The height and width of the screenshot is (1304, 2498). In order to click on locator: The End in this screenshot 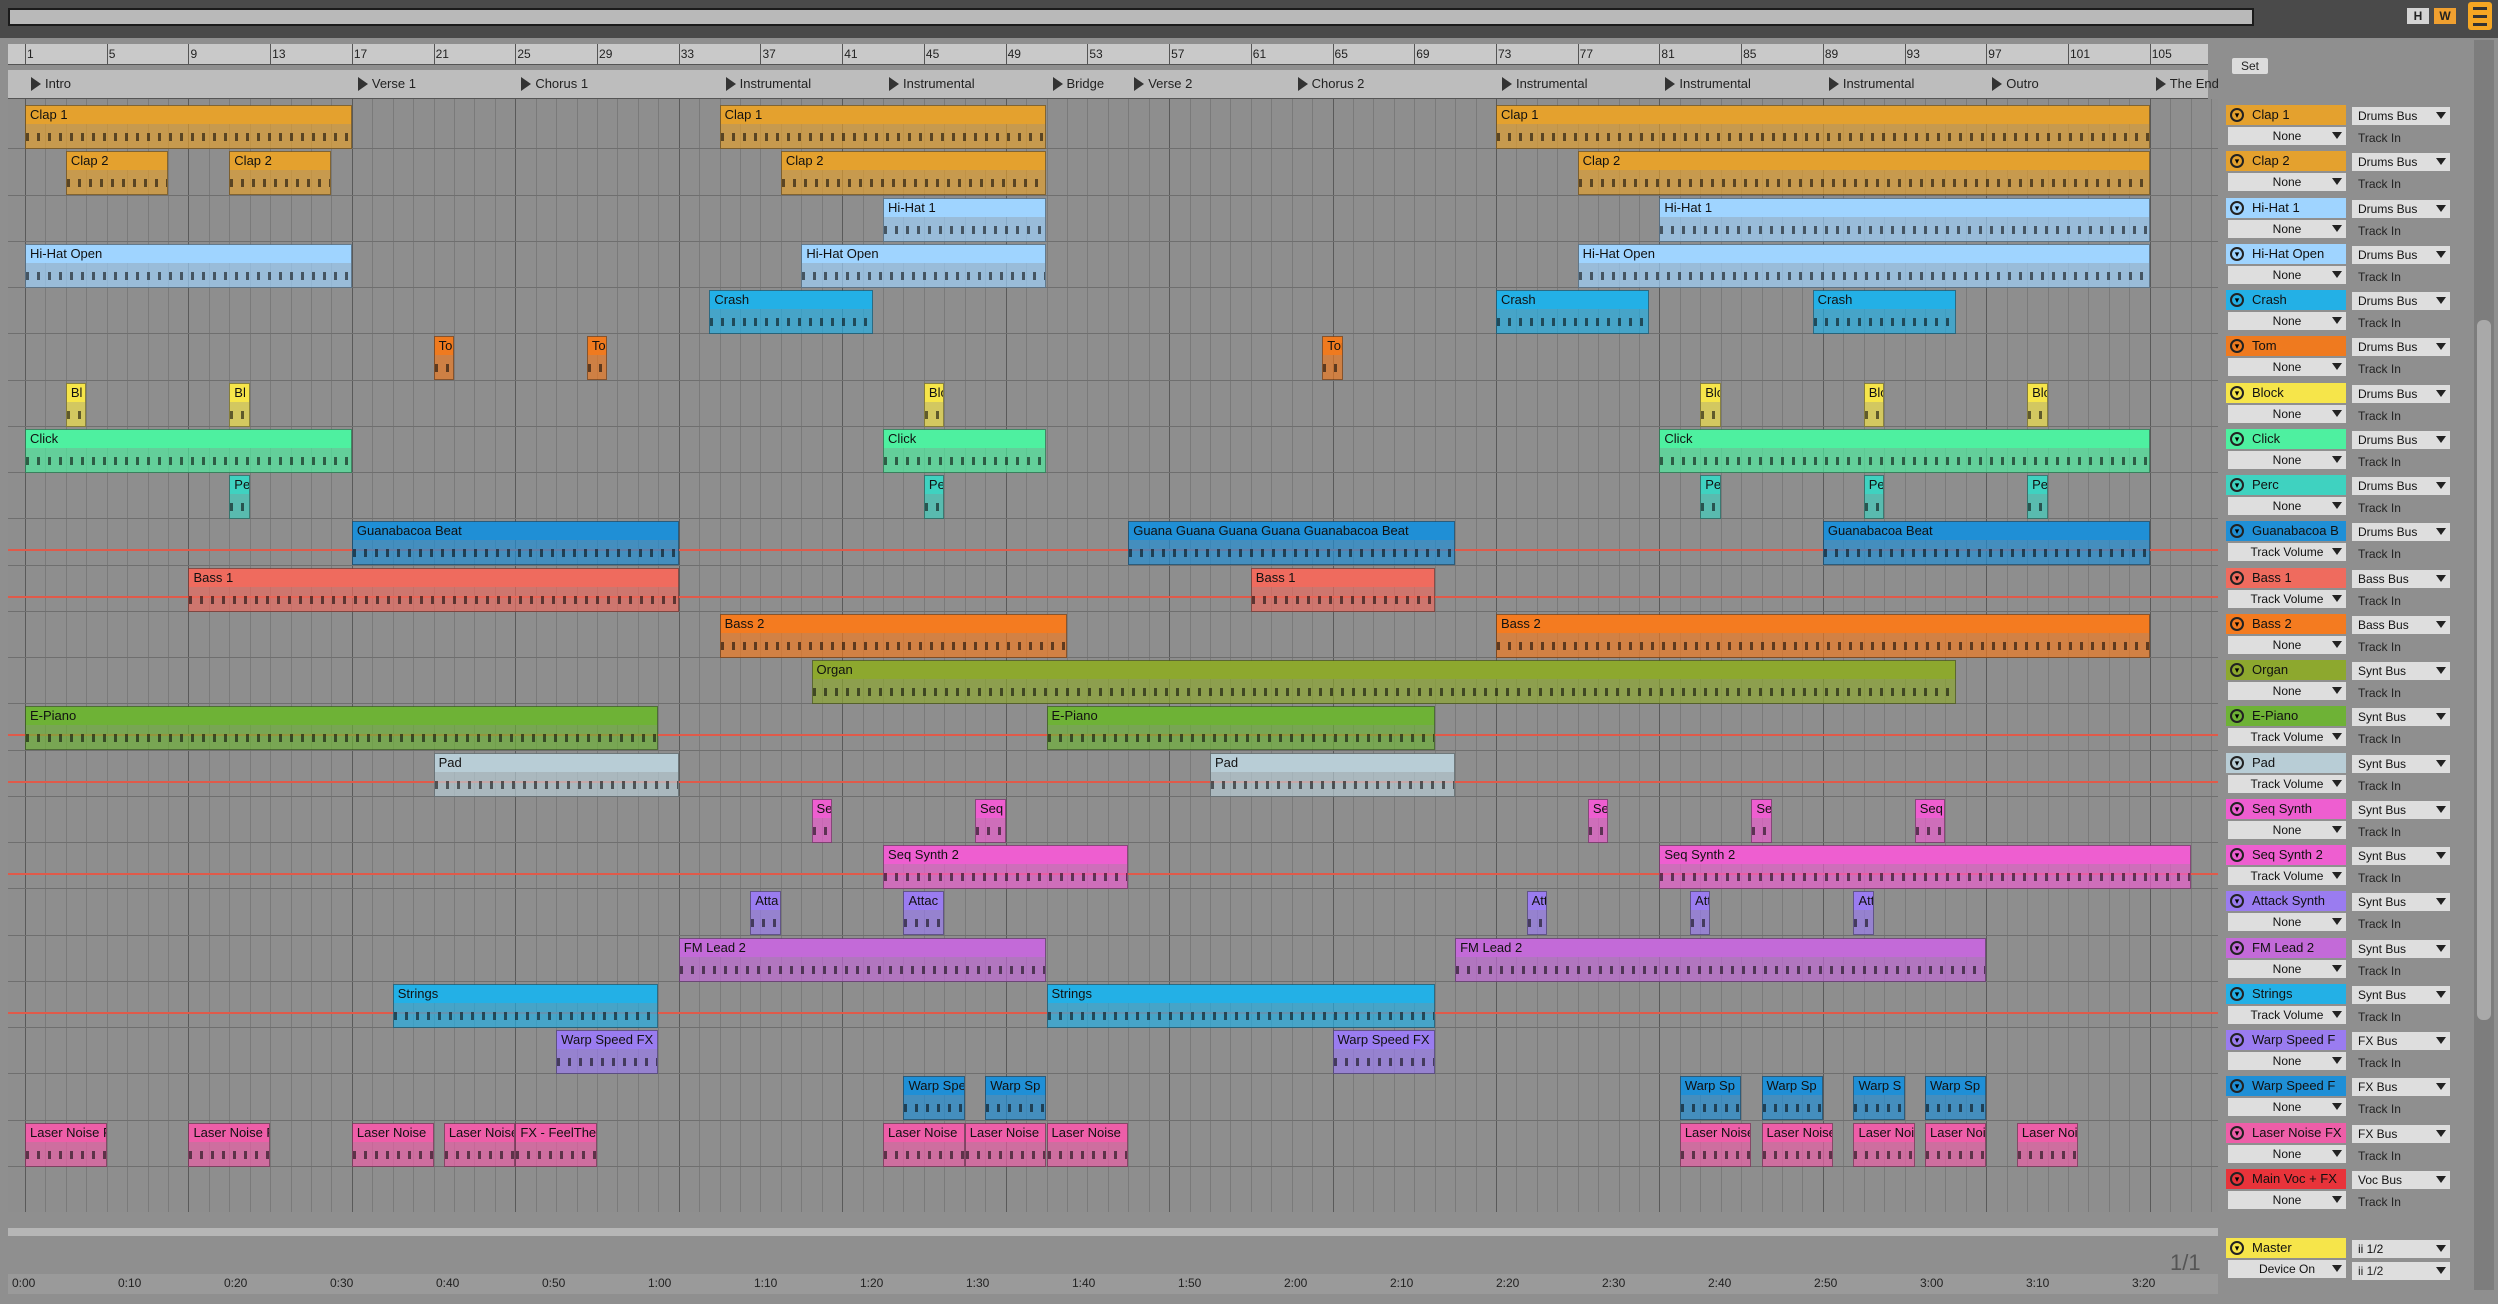, I will do `click(2186, 83)`.